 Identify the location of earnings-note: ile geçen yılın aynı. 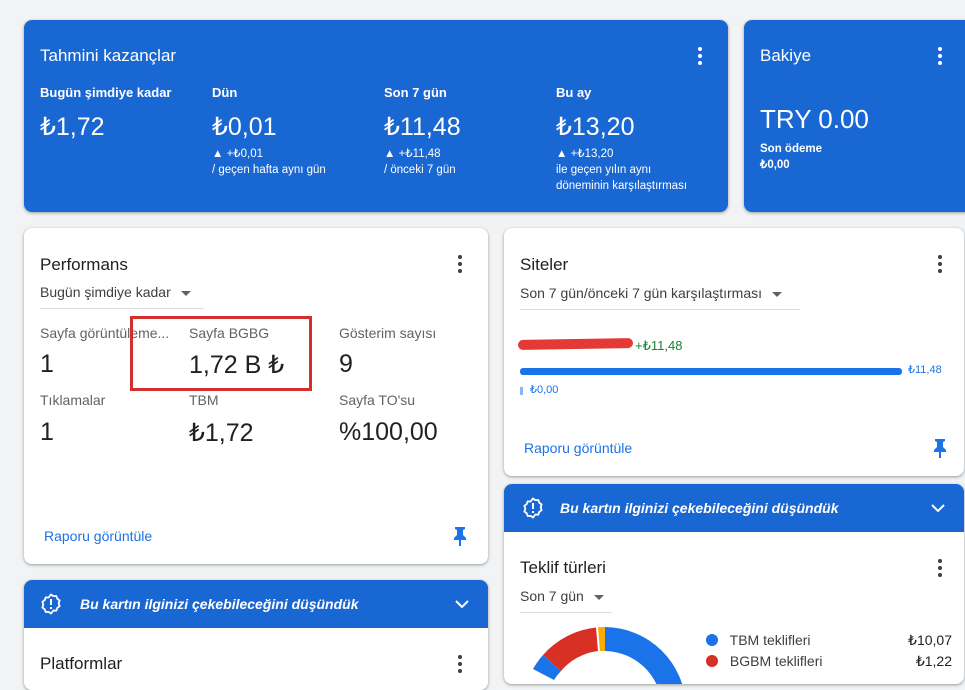
(604, 170).